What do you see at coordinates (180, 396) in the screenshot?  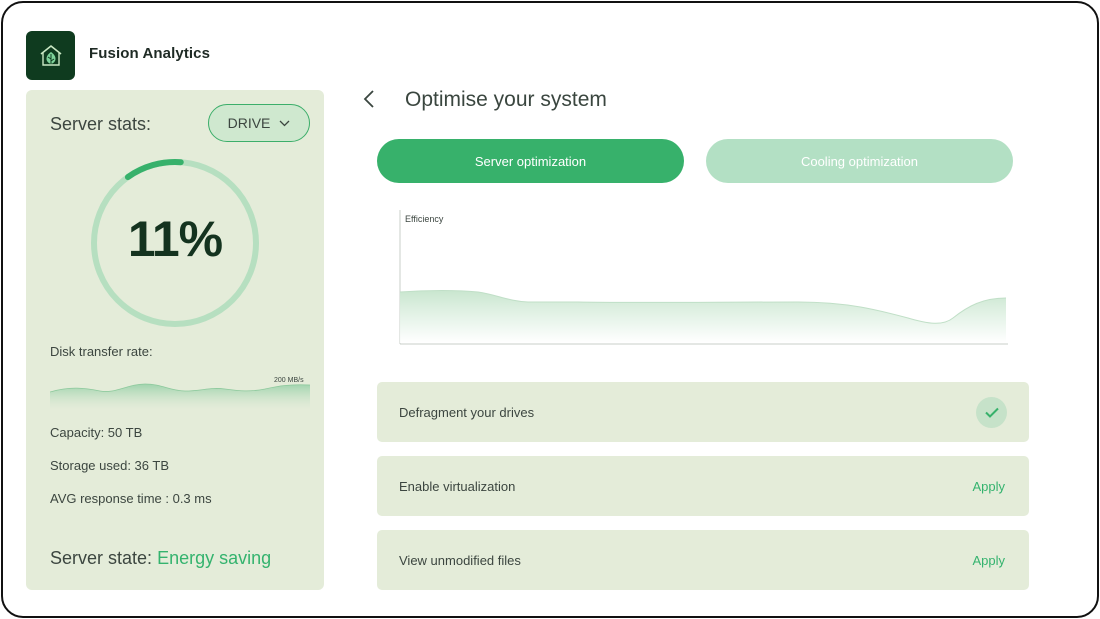 I see `disk-transfer-sparkline` at bounding box center [180, 396].